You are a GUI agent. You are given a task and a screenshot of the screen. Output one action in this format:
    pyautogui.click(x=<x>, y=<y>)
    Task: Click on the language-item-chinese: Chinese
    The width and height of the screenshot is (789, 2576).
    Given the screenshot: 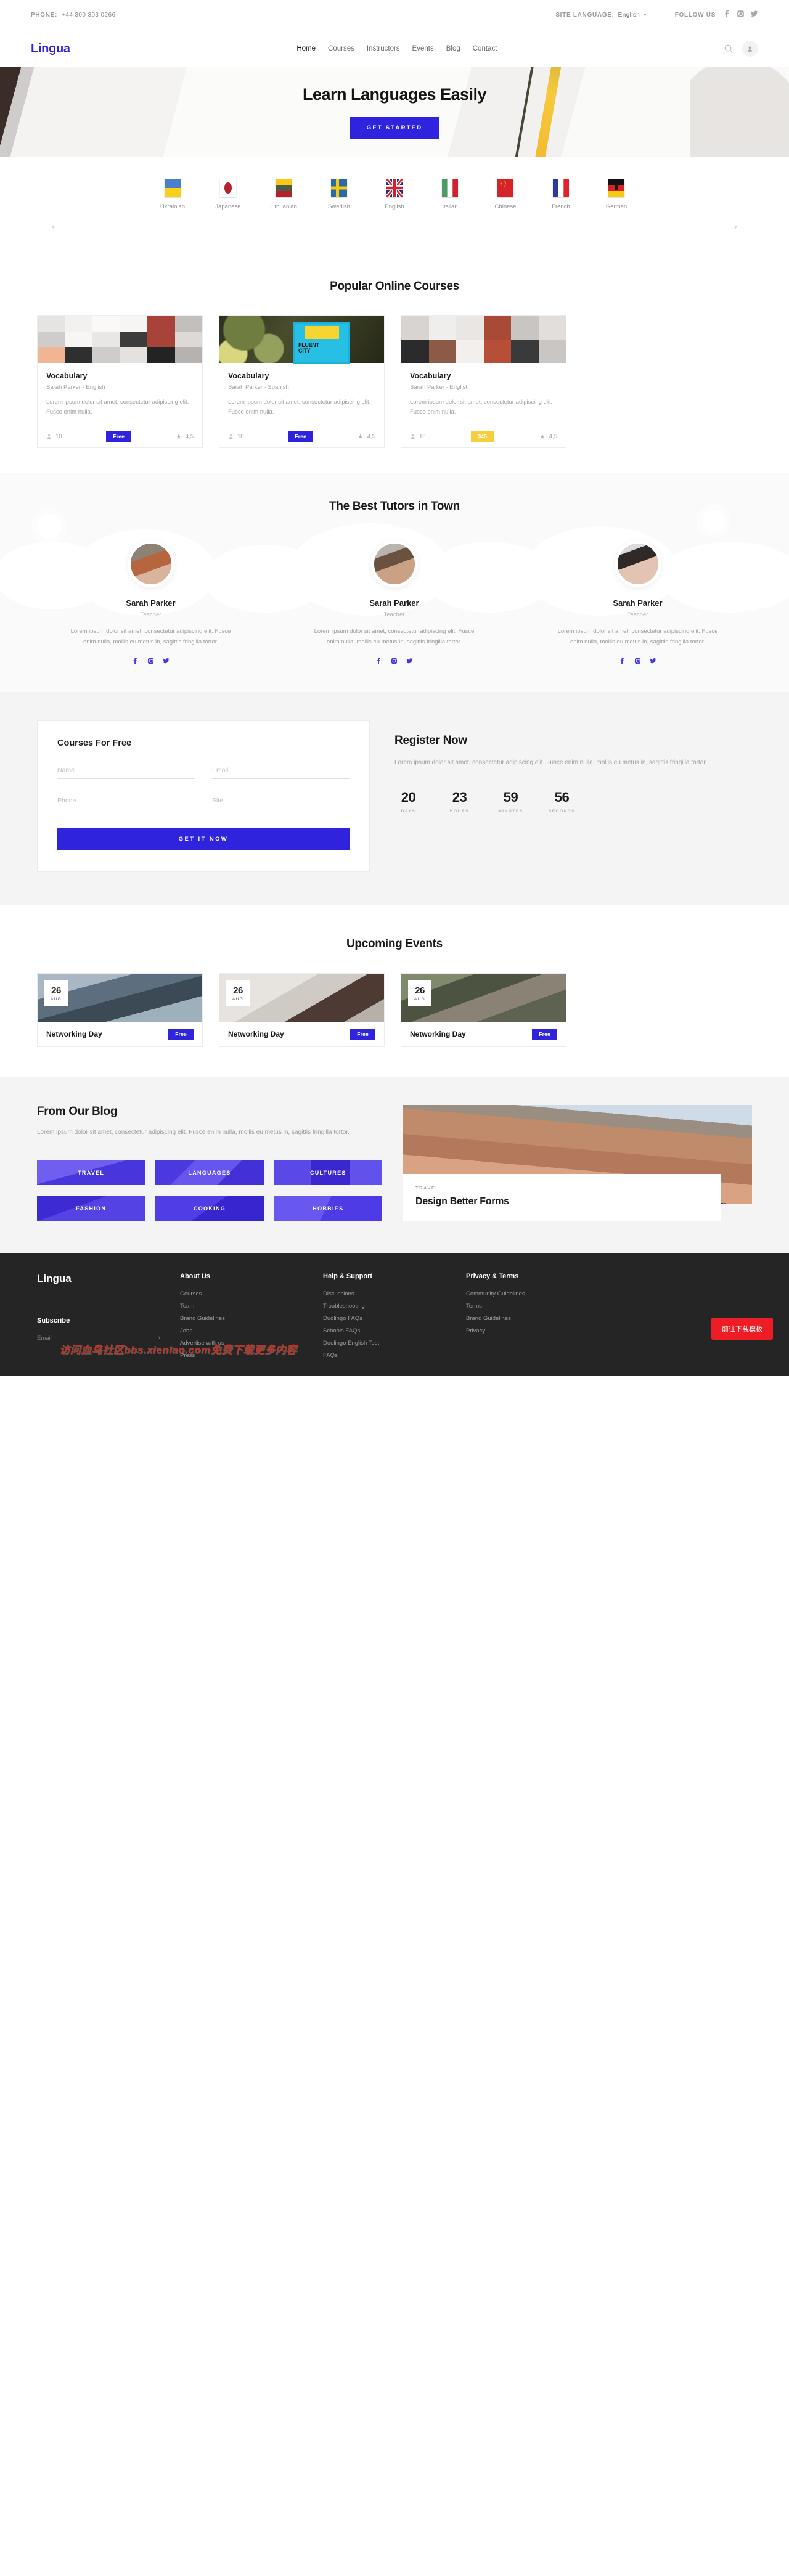 What is the action you would take?
    pyautogui.click(x=505, y=194)
    